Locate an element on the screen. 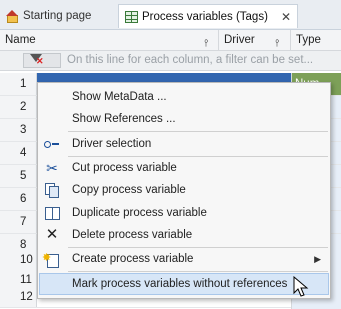  menu-item-label: Duplicate process variable is located at coordinates (139, 213).